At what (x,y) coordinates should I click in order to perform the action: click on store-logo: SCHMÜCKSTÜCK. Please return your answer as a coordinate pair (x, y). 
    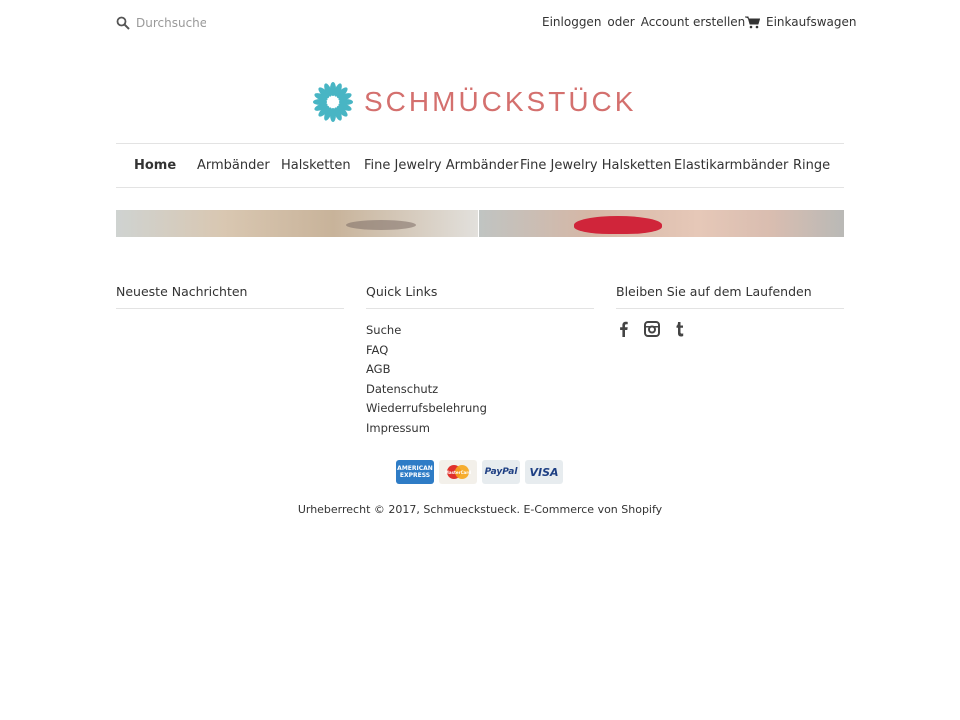
    Looking at the image, I should click on (474, 102).